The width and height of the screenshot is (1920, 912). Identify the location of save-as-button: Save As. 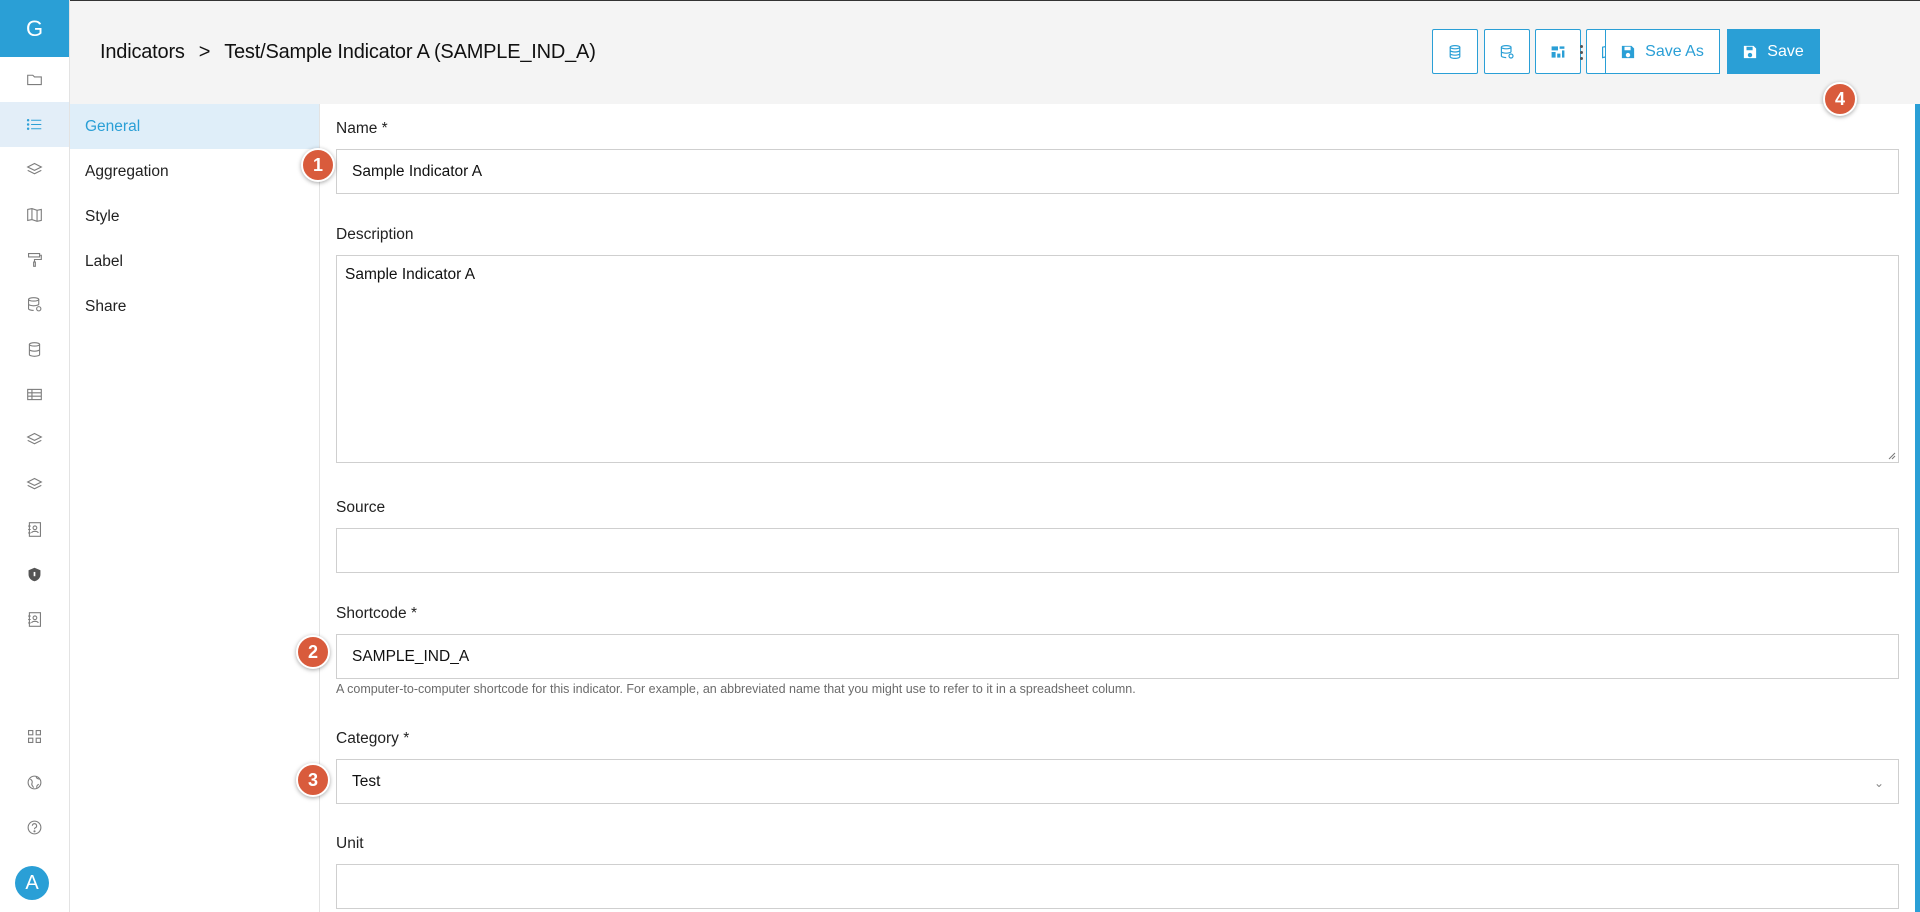
(1662, 51).